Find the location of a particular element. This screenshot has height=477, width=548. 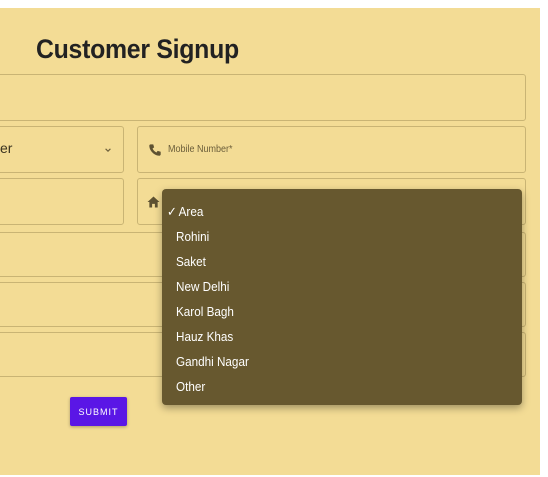

mobile-number-placeholder: Mobile Number* is located at coordinates (200, 149).